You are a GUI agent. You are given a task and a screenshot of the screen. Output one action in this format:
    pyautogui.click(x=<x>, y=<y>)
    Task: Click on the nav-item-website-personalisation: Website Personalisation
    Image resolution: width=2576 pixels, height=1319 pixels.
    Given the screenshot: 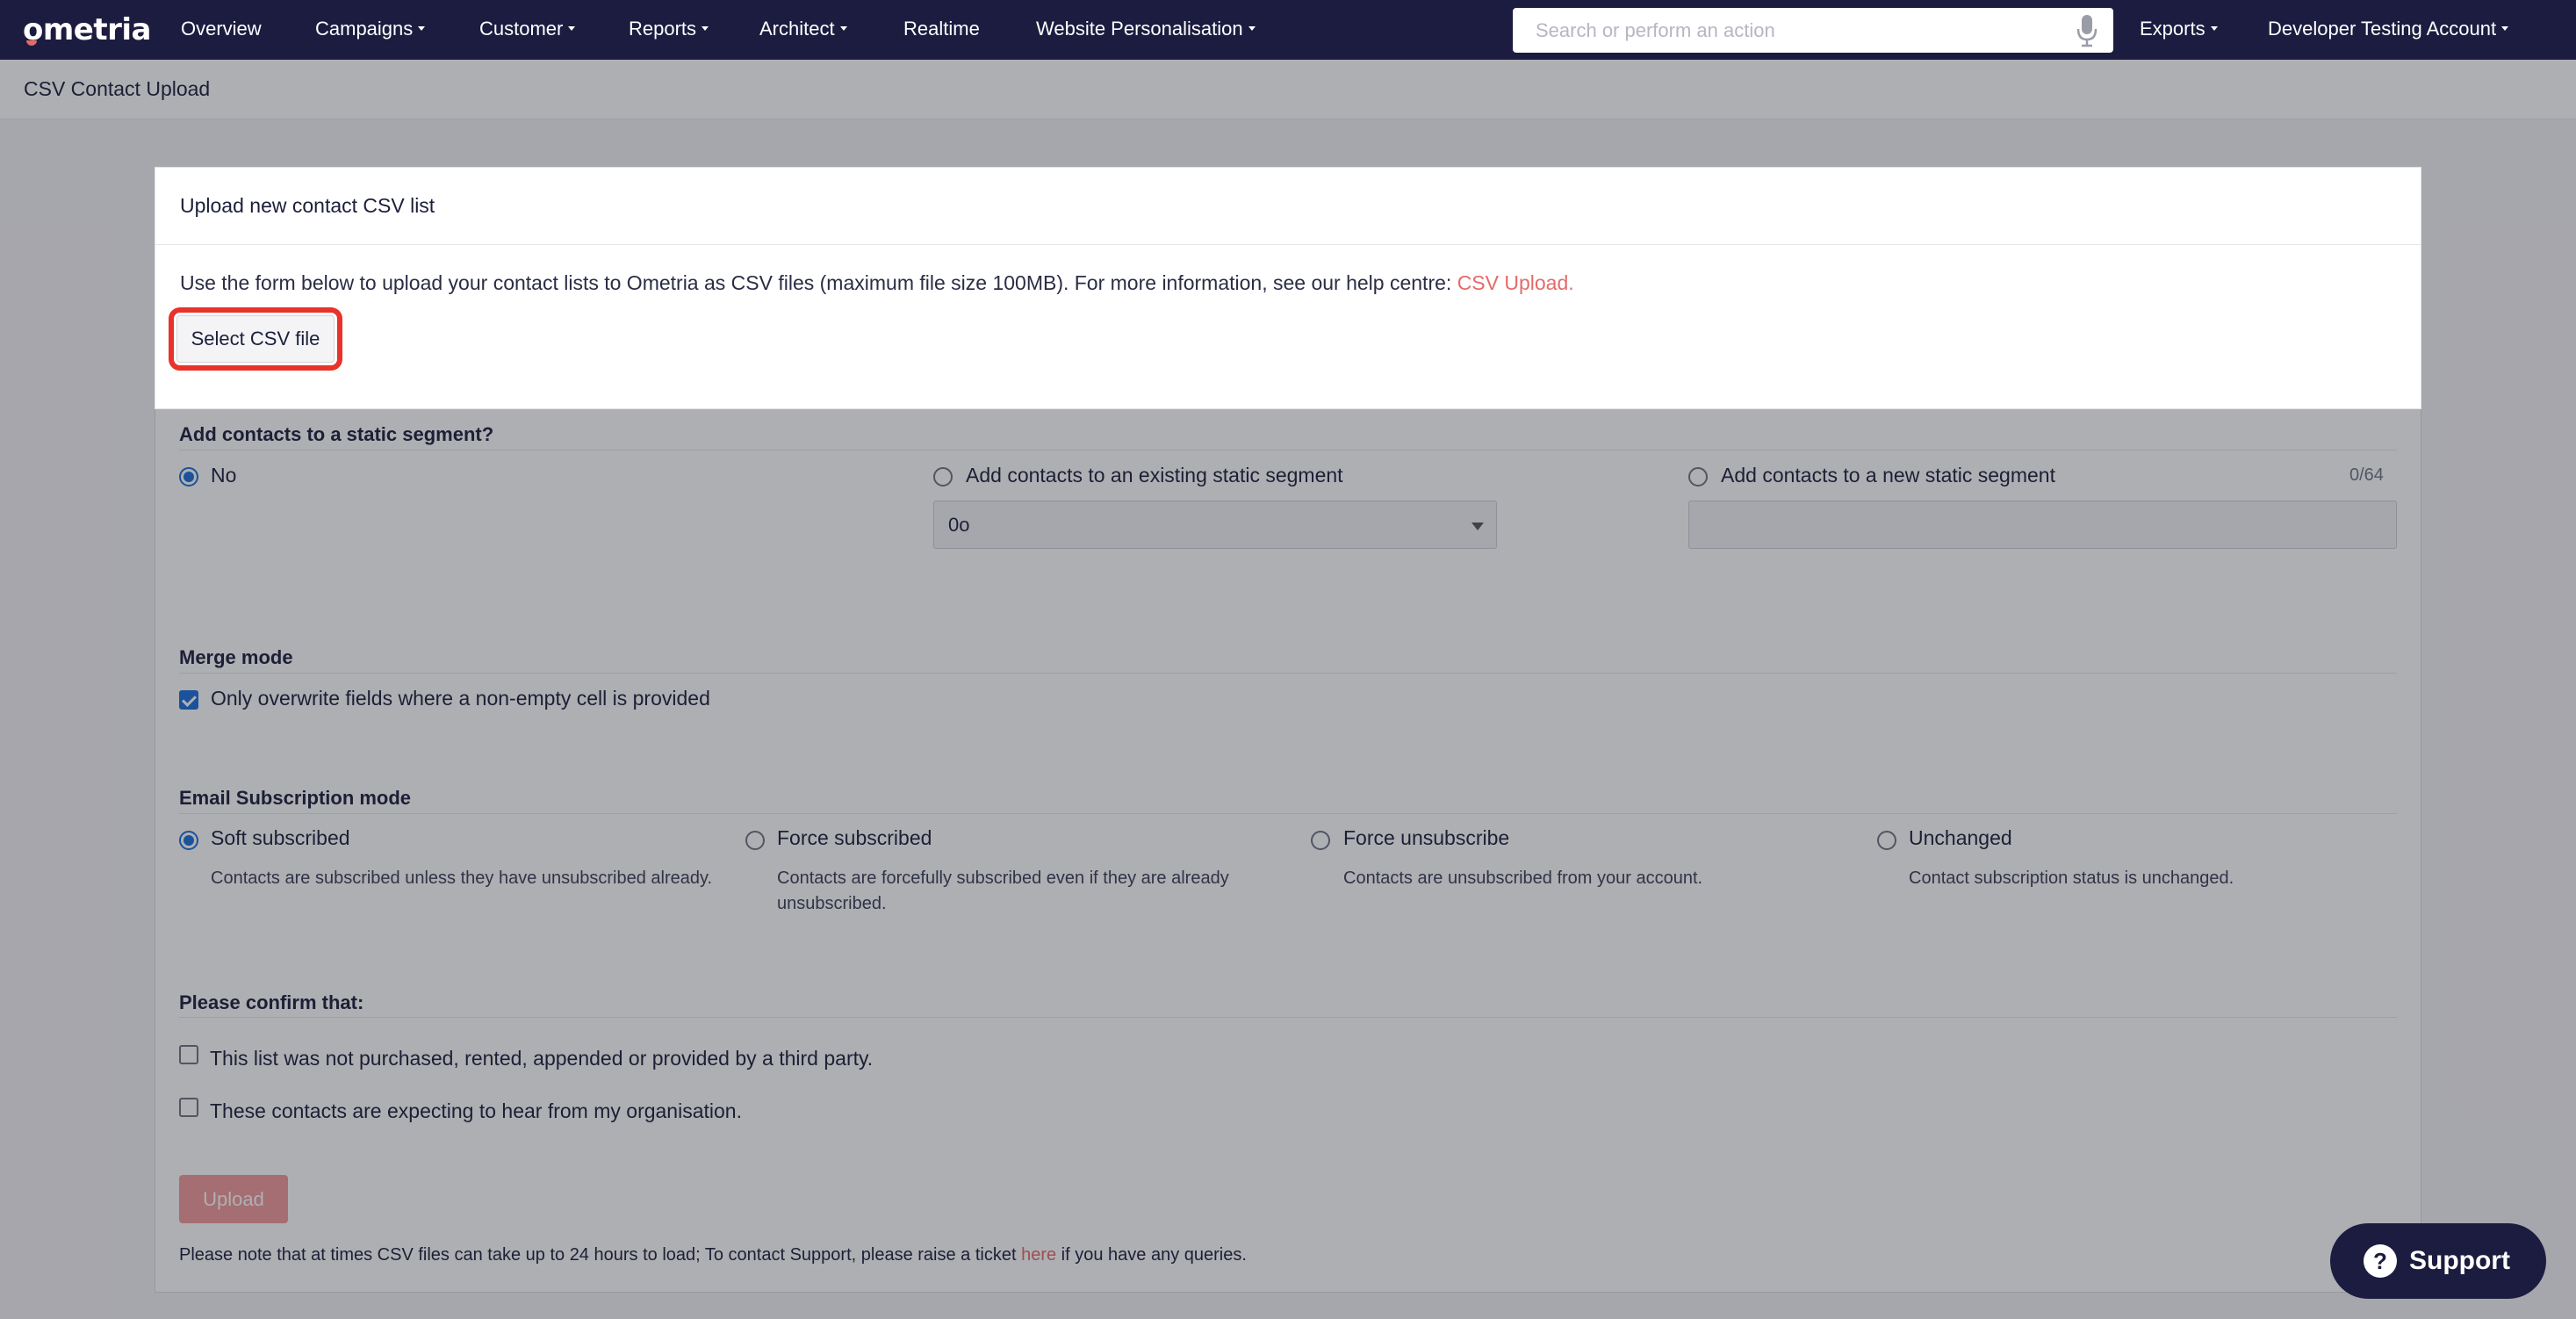 What is the action you would take?
    pyautogui.click(x=1146, y=30)
    